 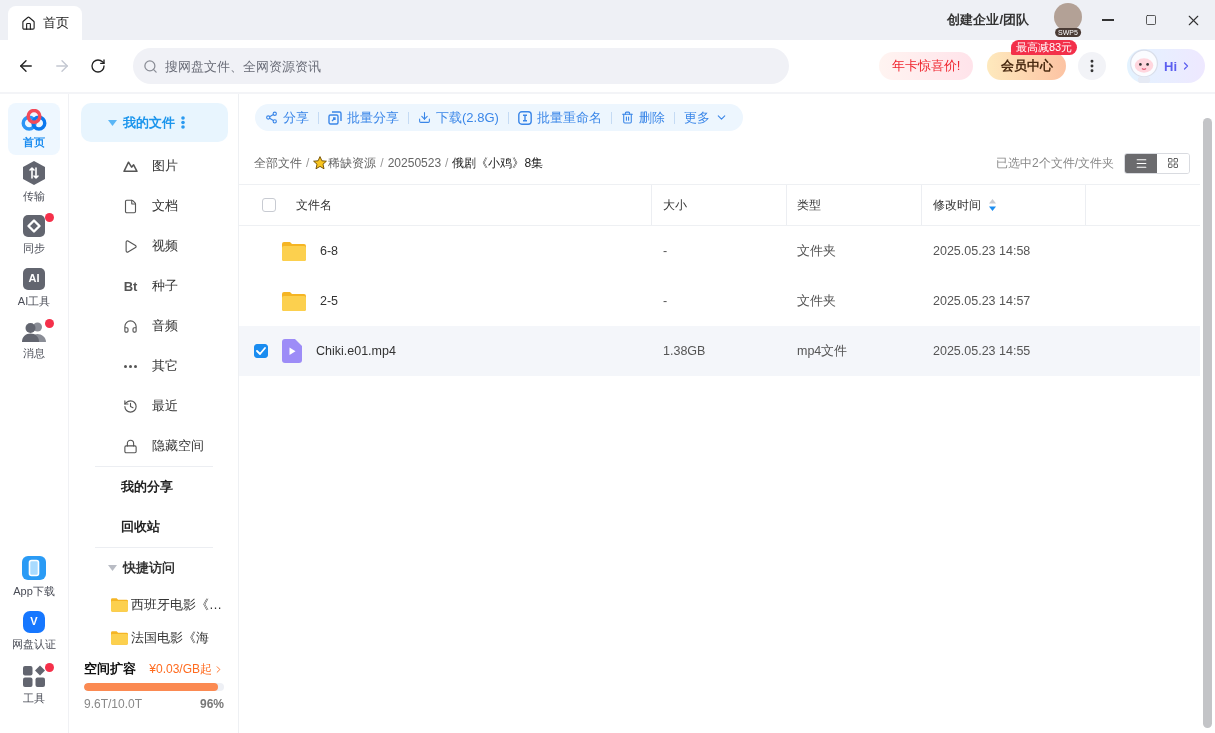 What do you see at coordinates (822, 351) in the screenshot?
I see `file-type: mp4文件` at bounding box center [822, 351].